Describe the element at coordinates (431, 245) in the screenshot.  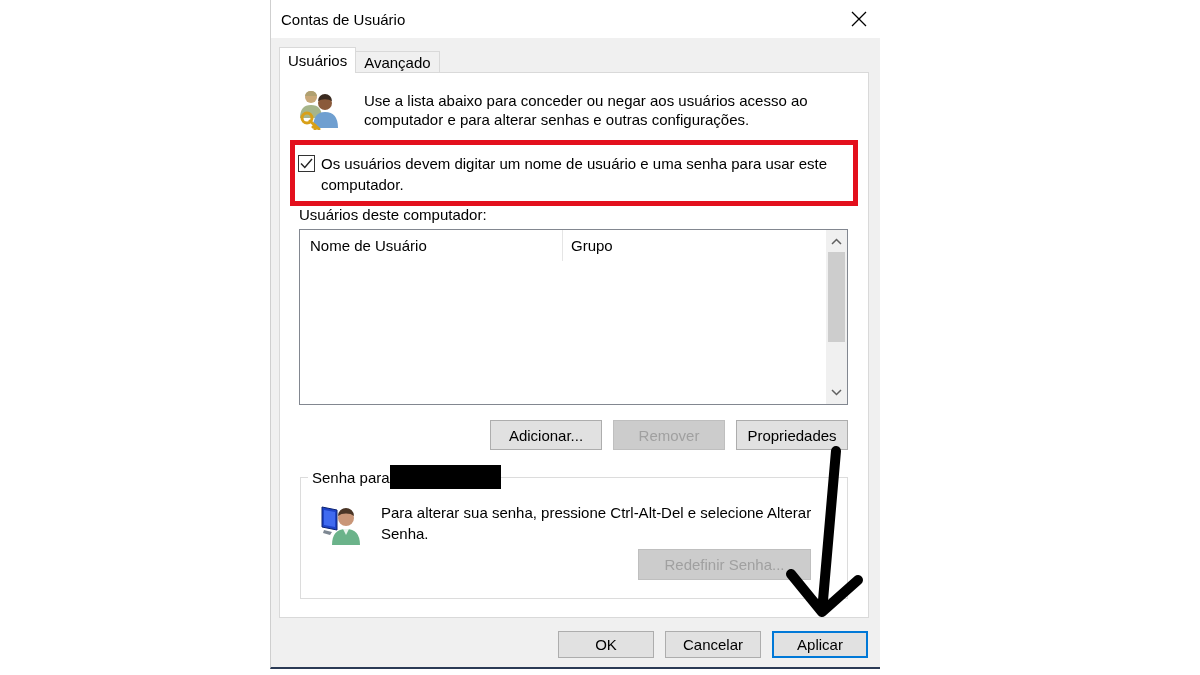
I see `column-header: Nome de Usuário` at that location.